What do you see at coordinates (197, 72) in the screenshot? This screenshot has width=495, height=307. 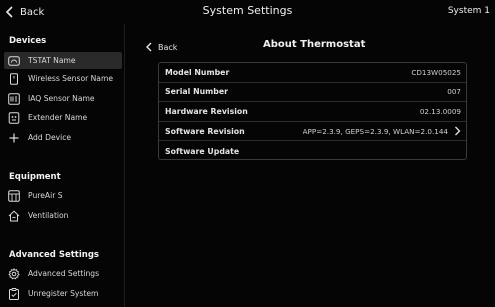 I see `row-label: Model Number` at bounding box center [197, 72].